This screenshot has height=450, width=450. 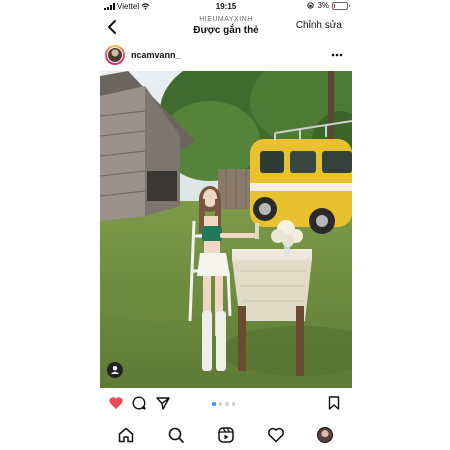 I want to click on battery-percent: 3%, so click(x=323, y=5).